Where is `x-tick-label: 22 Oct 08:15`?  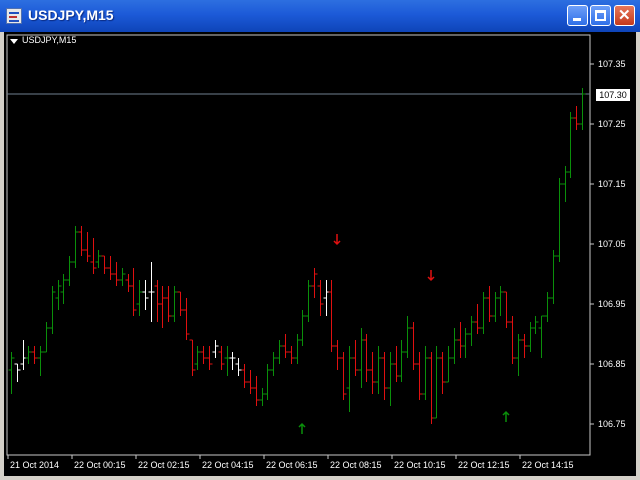
x-tick-label: 22 Oct 08:15 is located at coordinates (356, 465).